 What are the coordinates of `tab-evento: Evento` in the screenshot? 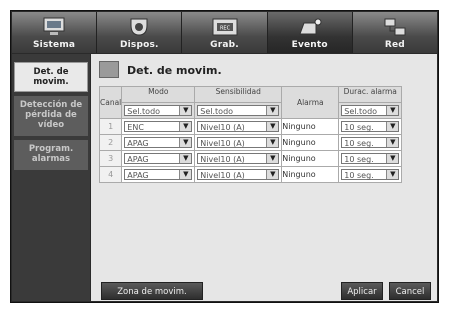 It's located at (310, 32).